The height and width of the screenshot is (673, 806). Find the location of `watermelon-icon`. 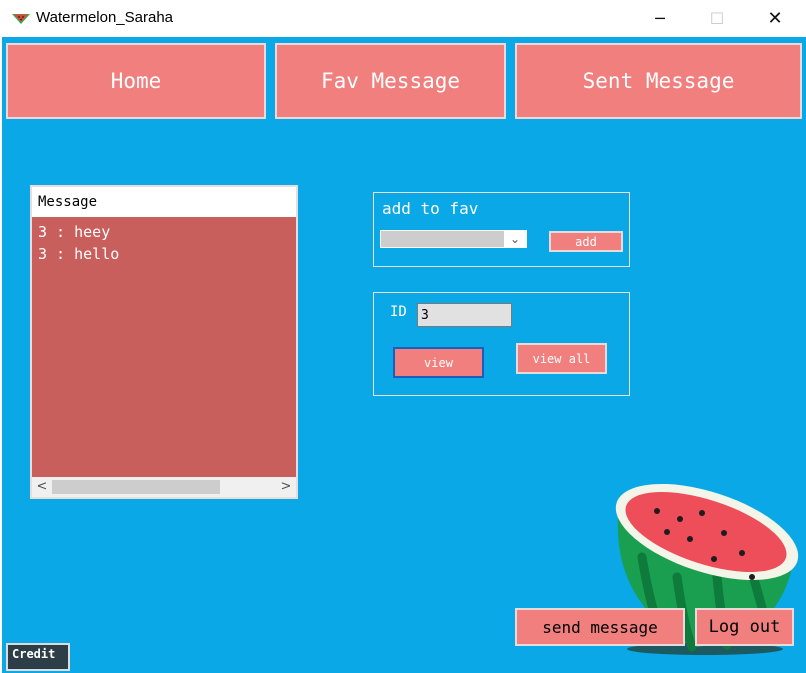

watermelon-icon is located at coordinates (21, 19).